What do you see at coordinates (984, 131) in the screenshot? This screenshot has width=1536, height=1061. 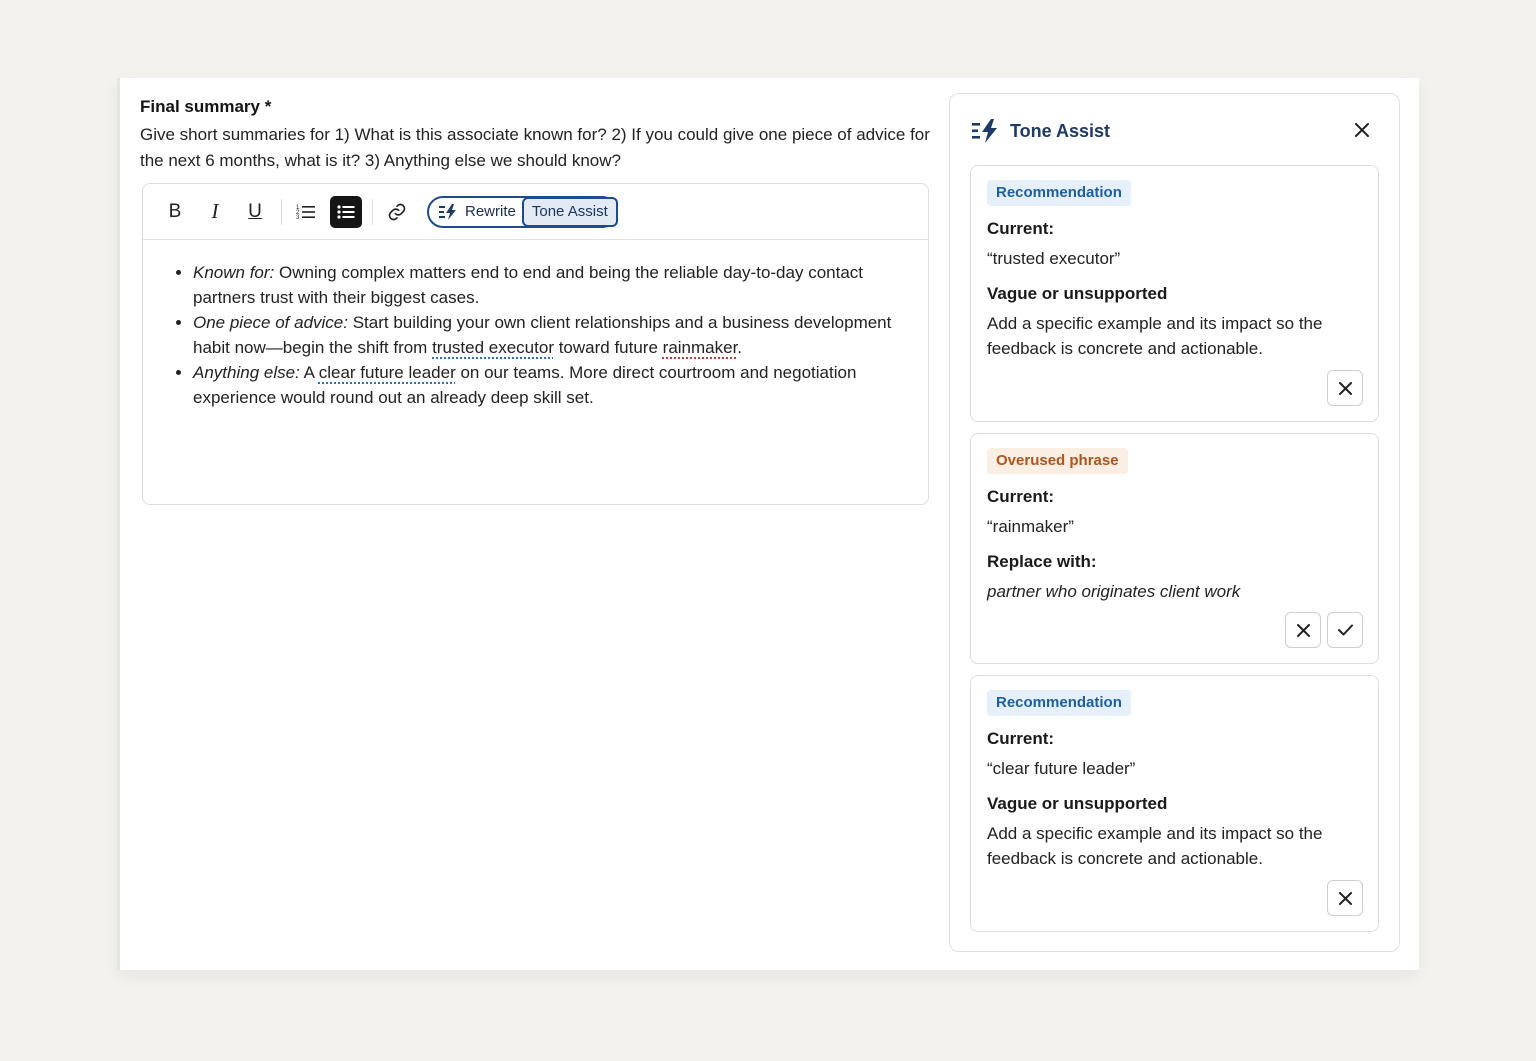 I see `tone-assist-icon` at bounding box center [984, 131].